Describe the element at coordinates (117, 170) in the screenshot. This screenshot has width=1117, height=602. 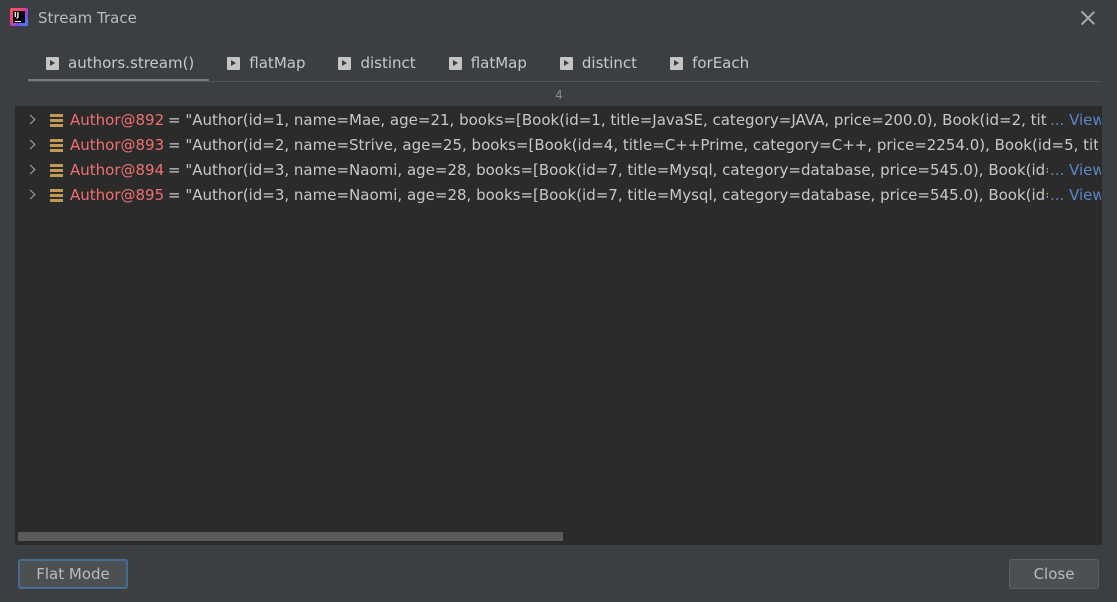
I see `object-name: Author@894` at that location.